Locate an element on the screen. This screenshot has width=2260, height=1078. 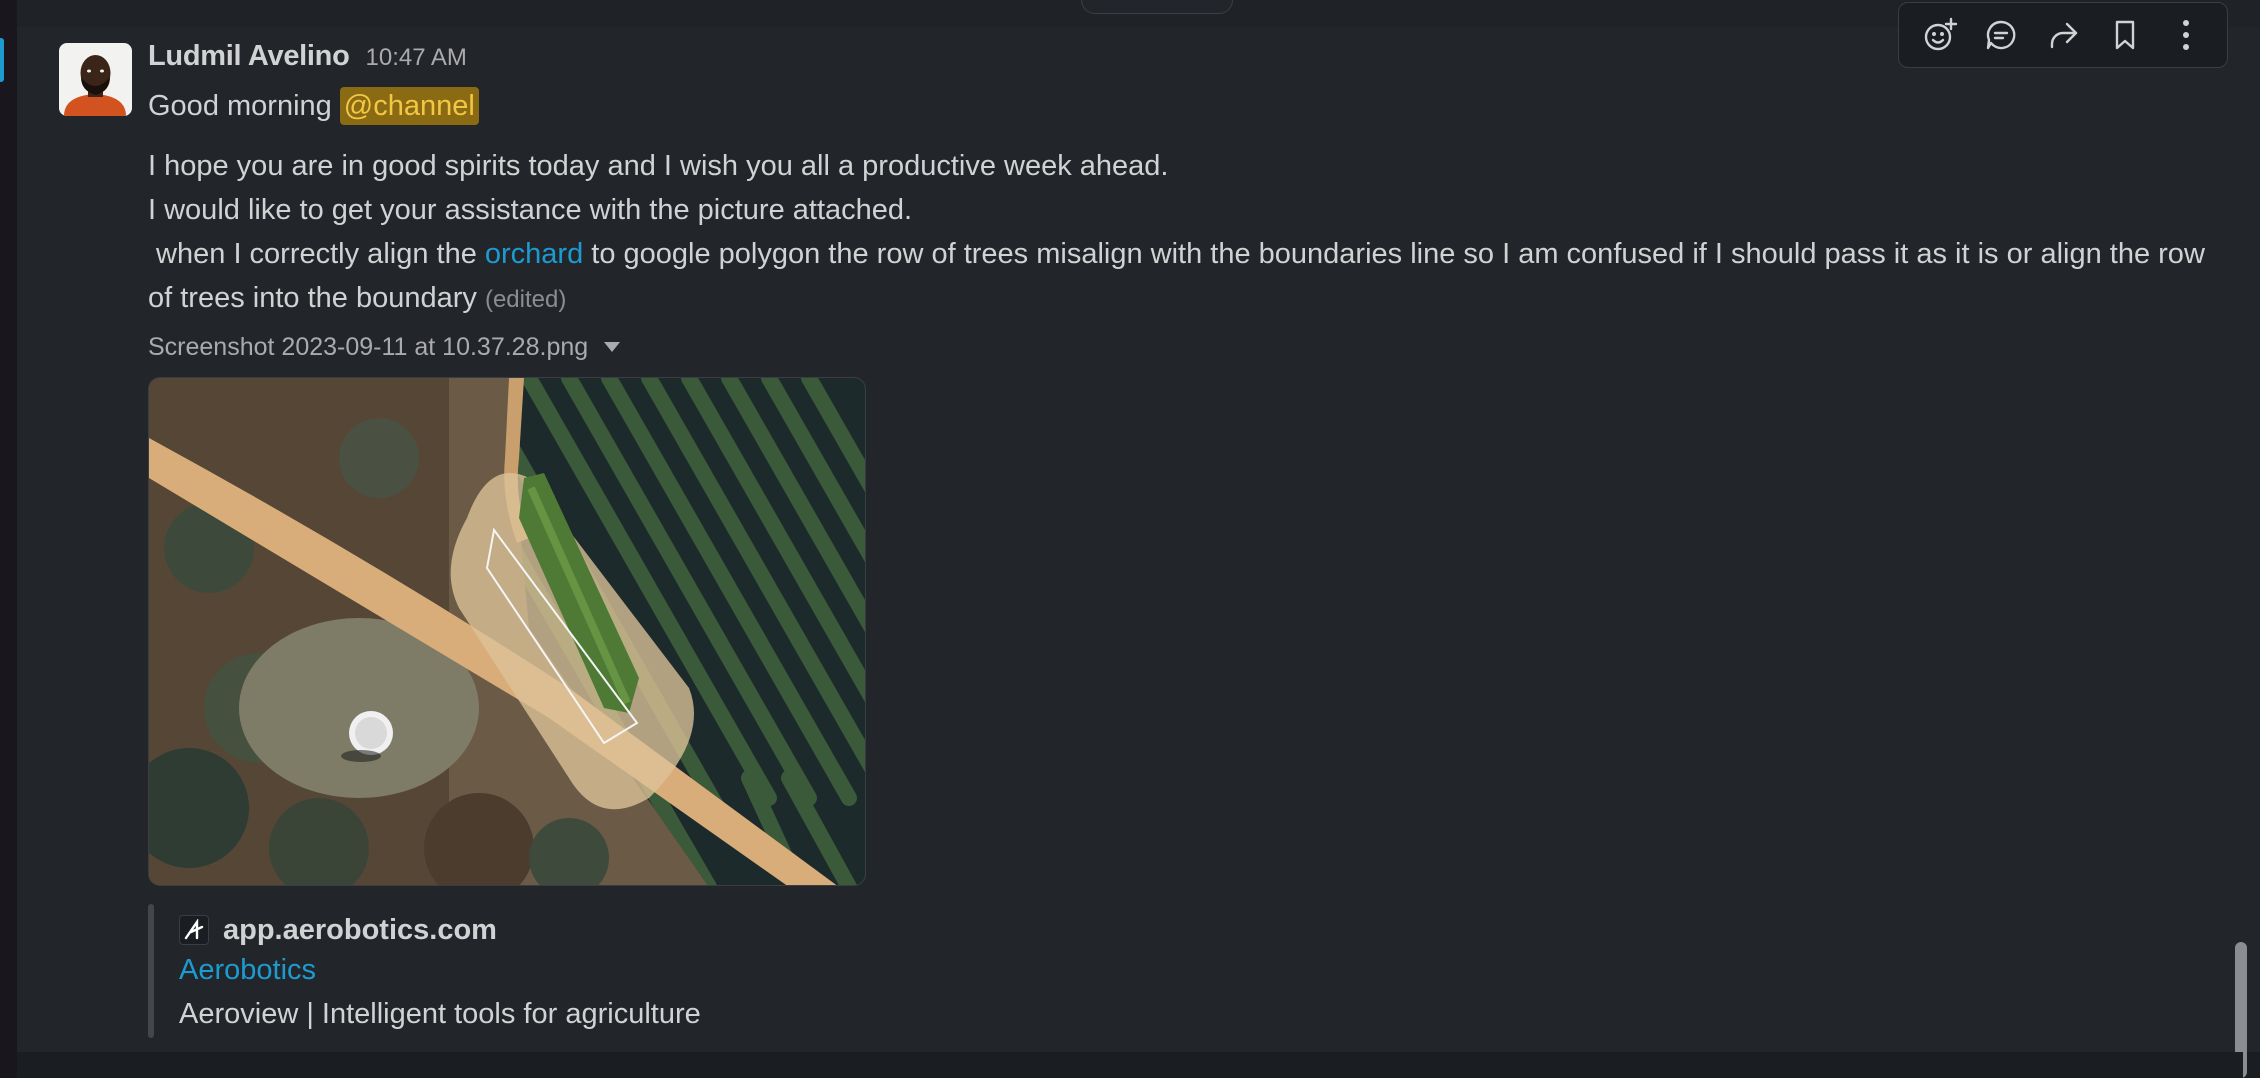
orchard-link: orchard is located at coordinates (534, 254).